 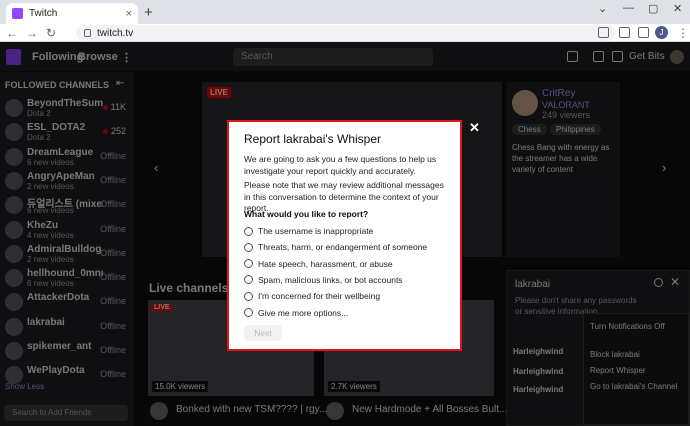 What do you see at coordinates (319, 296) in the screenshot?
I see `report-option-label: I'm concerned for their wellbeing` at bounding box center [319, 296].